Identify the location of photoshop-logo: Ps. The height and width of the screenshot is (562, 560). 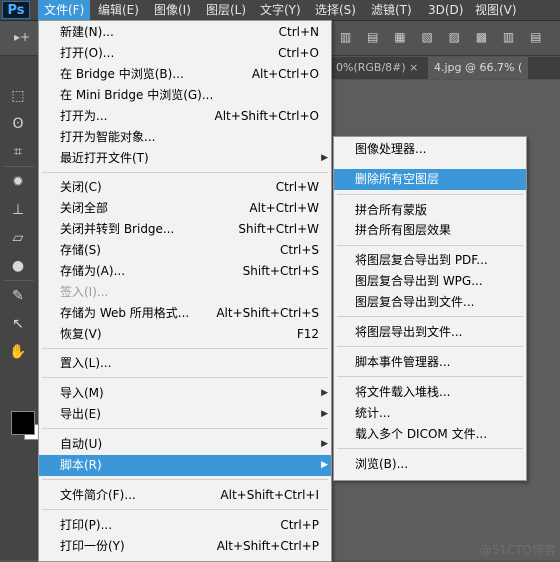
(16, 10).